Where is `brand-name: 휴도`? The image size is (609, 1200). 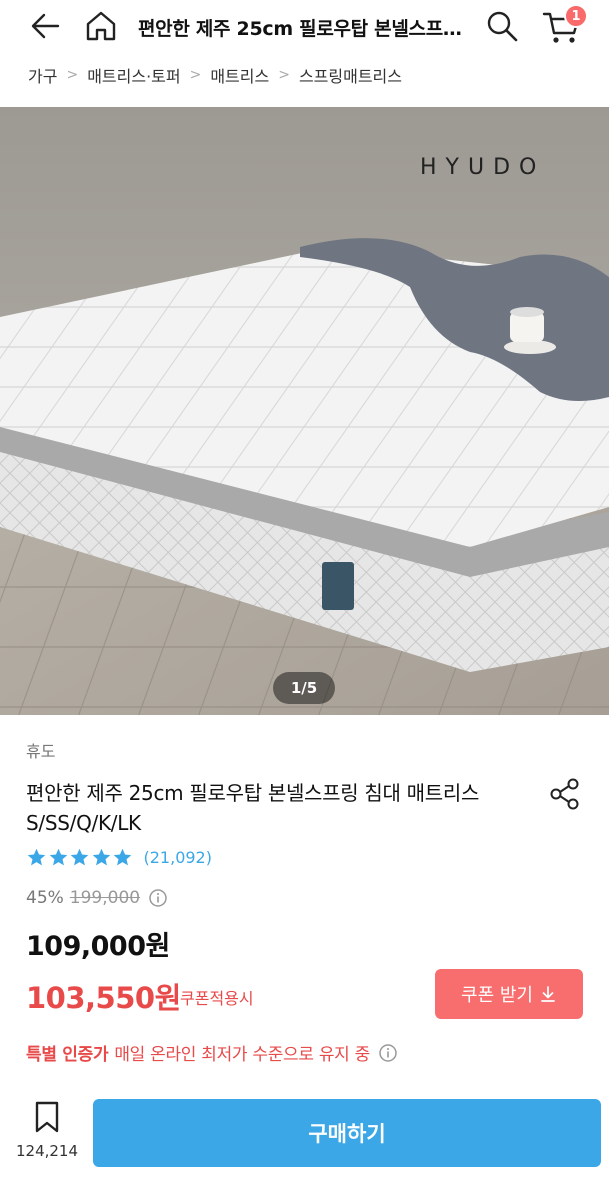 brand-name: 휴도 is located at coordinates (40, 750).